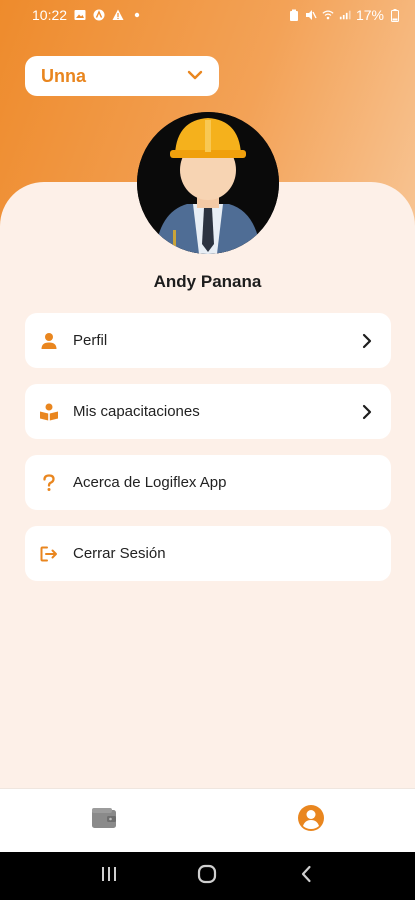  What do you see at coordinates (150, 482) in the screenshot?
I see `menu-item-label: Acerca de Logiflex App` at bounding box center [150, 482].